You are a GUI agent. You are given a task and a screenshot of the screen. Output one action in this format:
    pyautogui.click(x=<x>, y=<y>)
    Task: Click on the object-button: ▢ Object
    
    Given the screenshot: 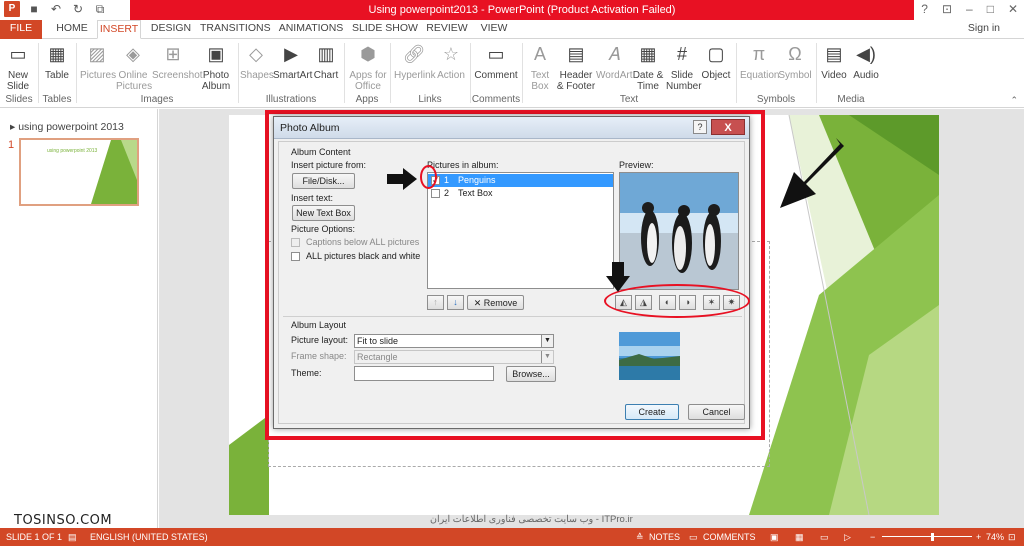 What is the action you would take?
    pyautogui.click(x=716, y=61)
    